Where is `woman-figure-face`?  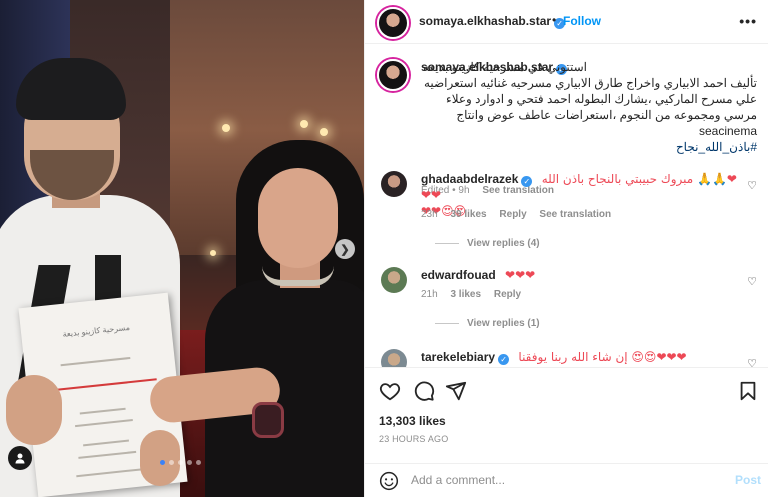 woman-figure-face is located at coordinates (298, 218).